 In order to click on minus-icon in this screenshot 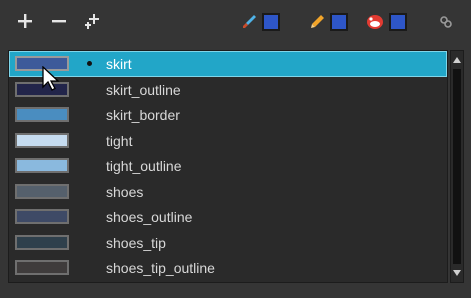, I will do `click(59, 21)`.